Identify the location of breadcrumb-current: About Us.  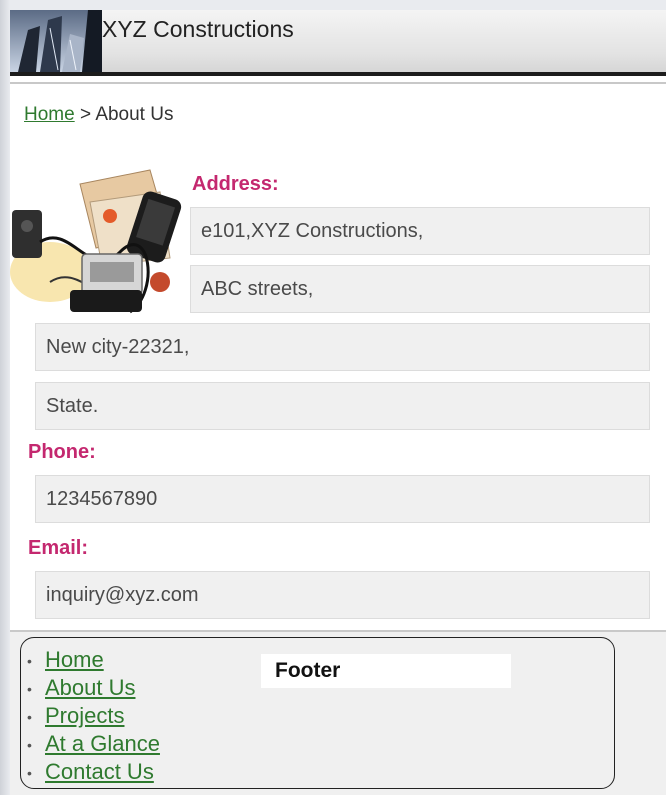
(134, 114).